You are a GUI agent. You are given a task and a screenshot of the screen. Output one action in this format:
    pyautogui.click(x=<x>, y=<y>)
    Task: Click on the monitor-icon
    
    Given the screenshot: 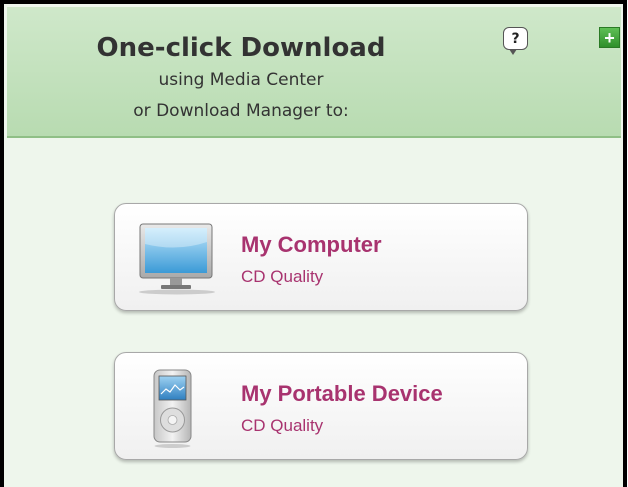 What is the action you would take?
    pyautogui.click(x=177, y=259)
    